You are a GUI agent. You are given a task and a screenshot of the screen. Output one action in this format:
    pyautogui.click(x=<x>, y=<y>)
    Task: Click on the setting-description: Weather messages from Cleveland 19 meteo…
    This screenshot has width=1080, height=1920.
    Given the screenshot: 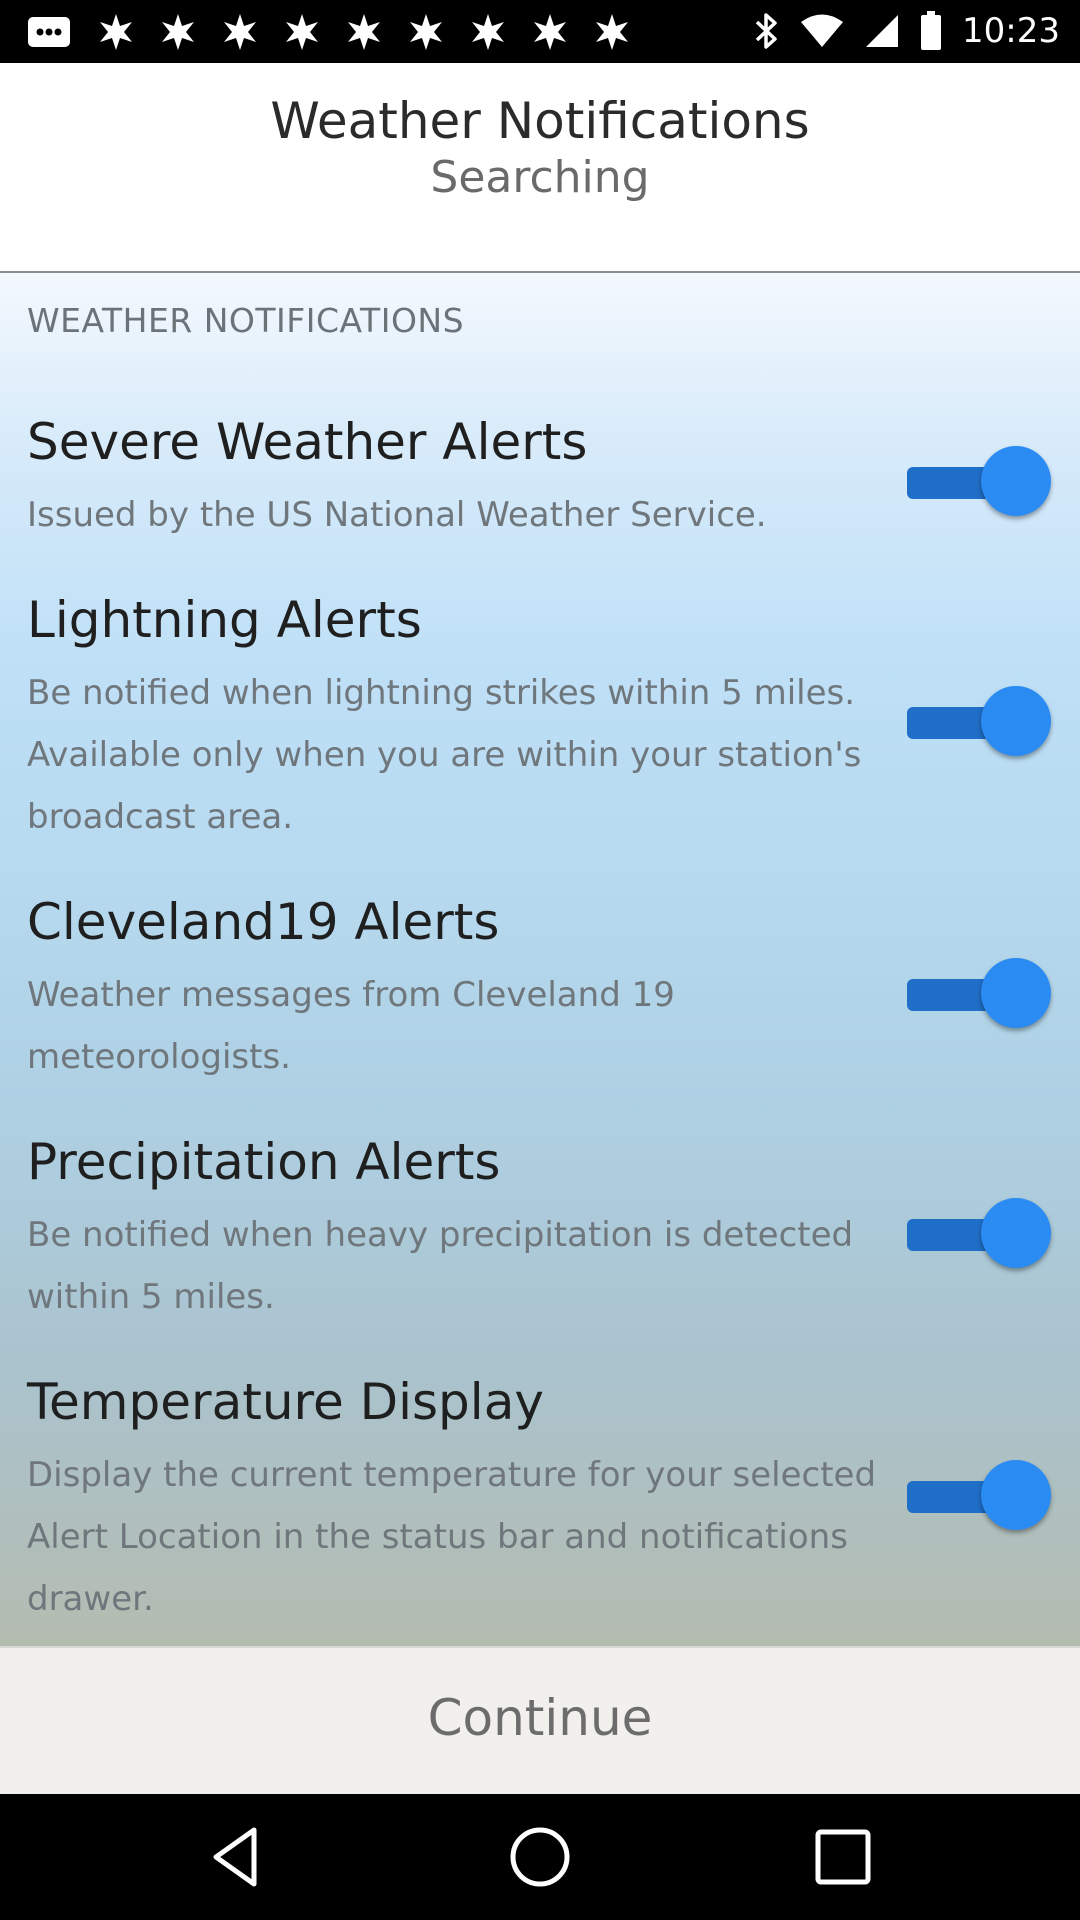 What is the action you would take?
    pyautogui.click(x=351, y=1026)
    